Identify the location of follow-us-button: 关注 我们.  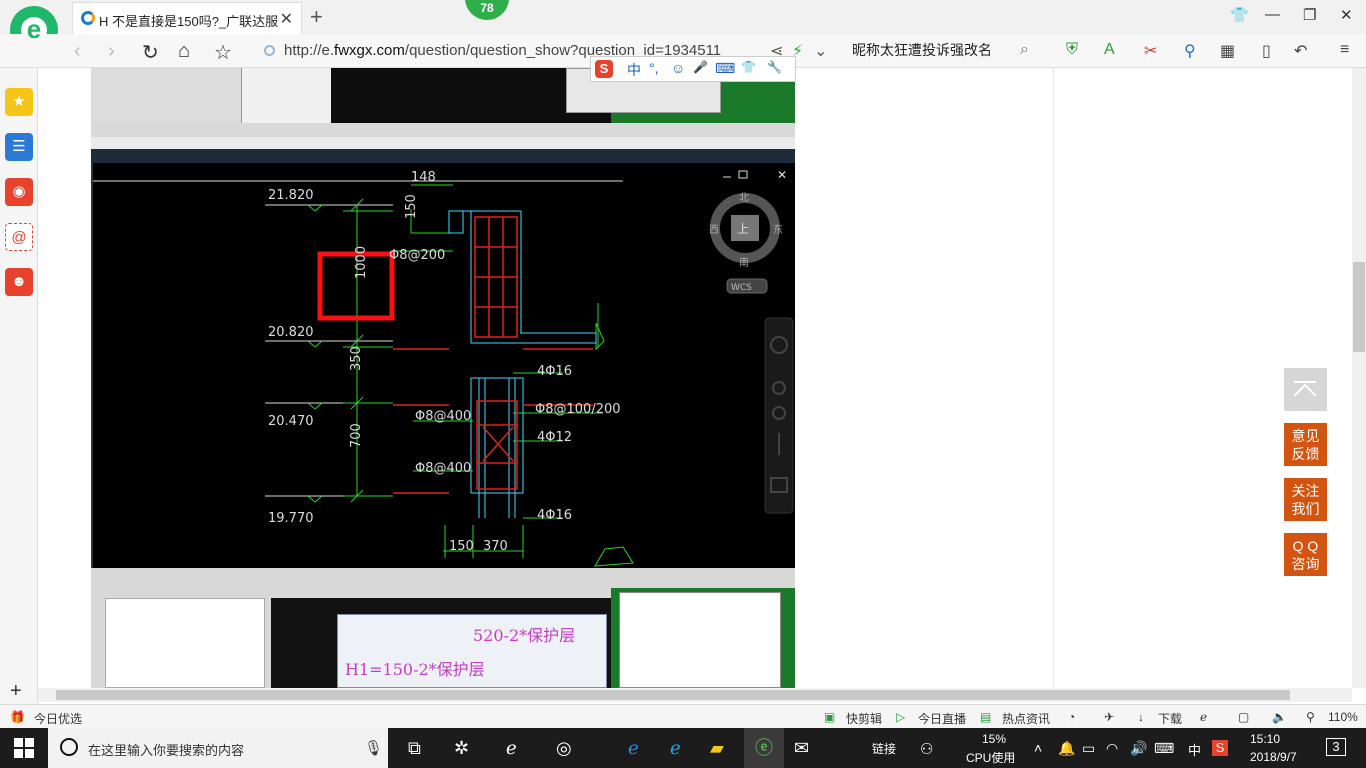
(1305, 499).